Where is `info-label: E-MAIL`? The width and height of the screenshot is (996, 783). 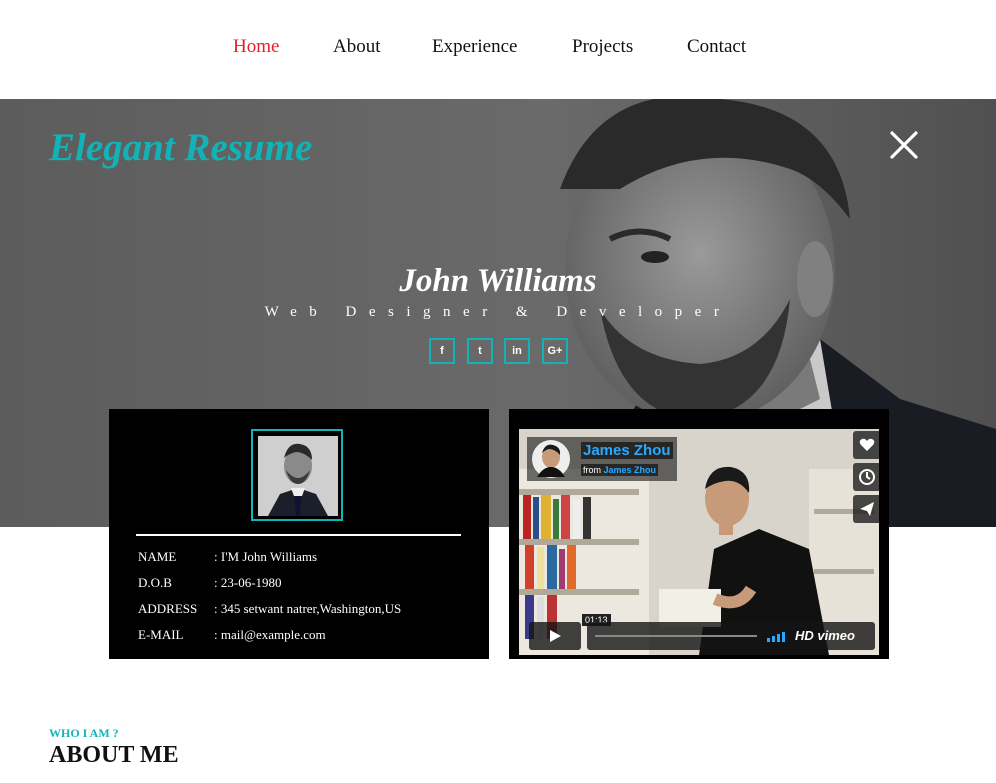 info-label: E-MAIL is located at coordinates (161, 634).